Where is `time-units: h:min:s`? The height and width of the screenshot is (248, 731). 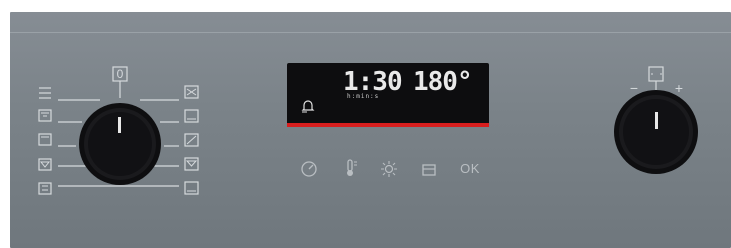 time-units: h:min:s is located at coordinates (363, 96).